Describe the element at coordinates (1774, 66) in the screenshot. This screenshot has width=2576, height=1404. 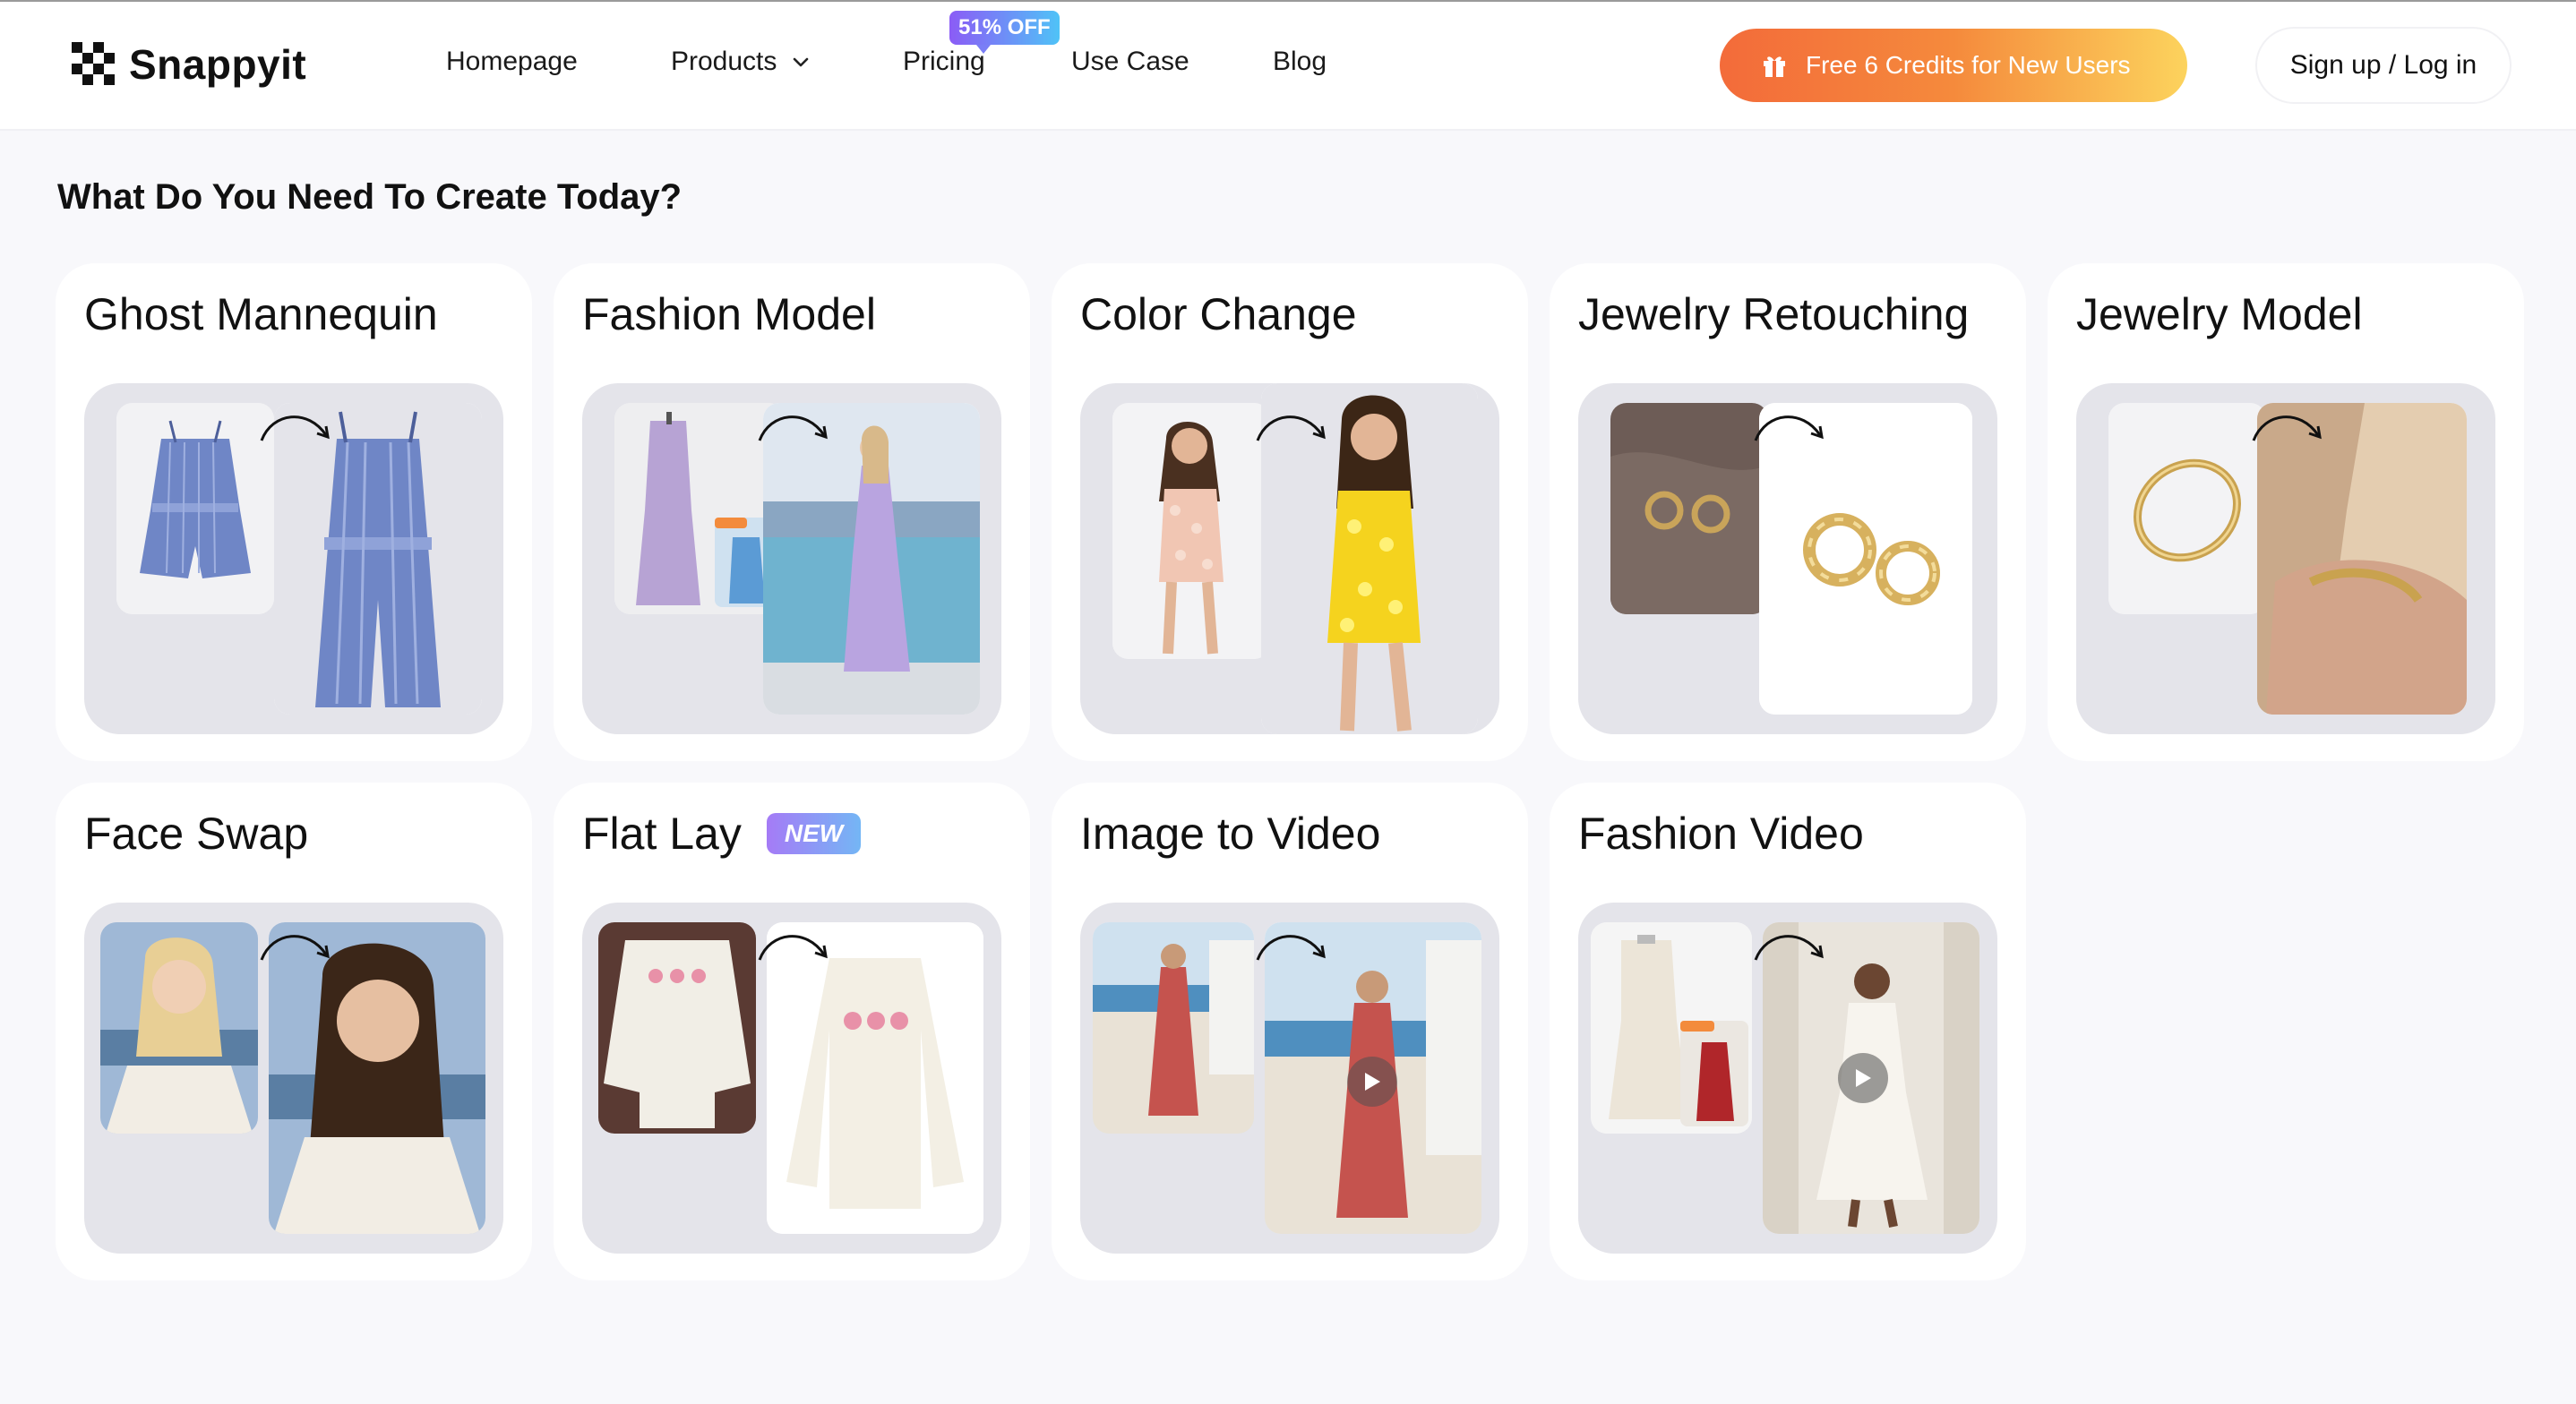
I see `gift-icon` at that location.